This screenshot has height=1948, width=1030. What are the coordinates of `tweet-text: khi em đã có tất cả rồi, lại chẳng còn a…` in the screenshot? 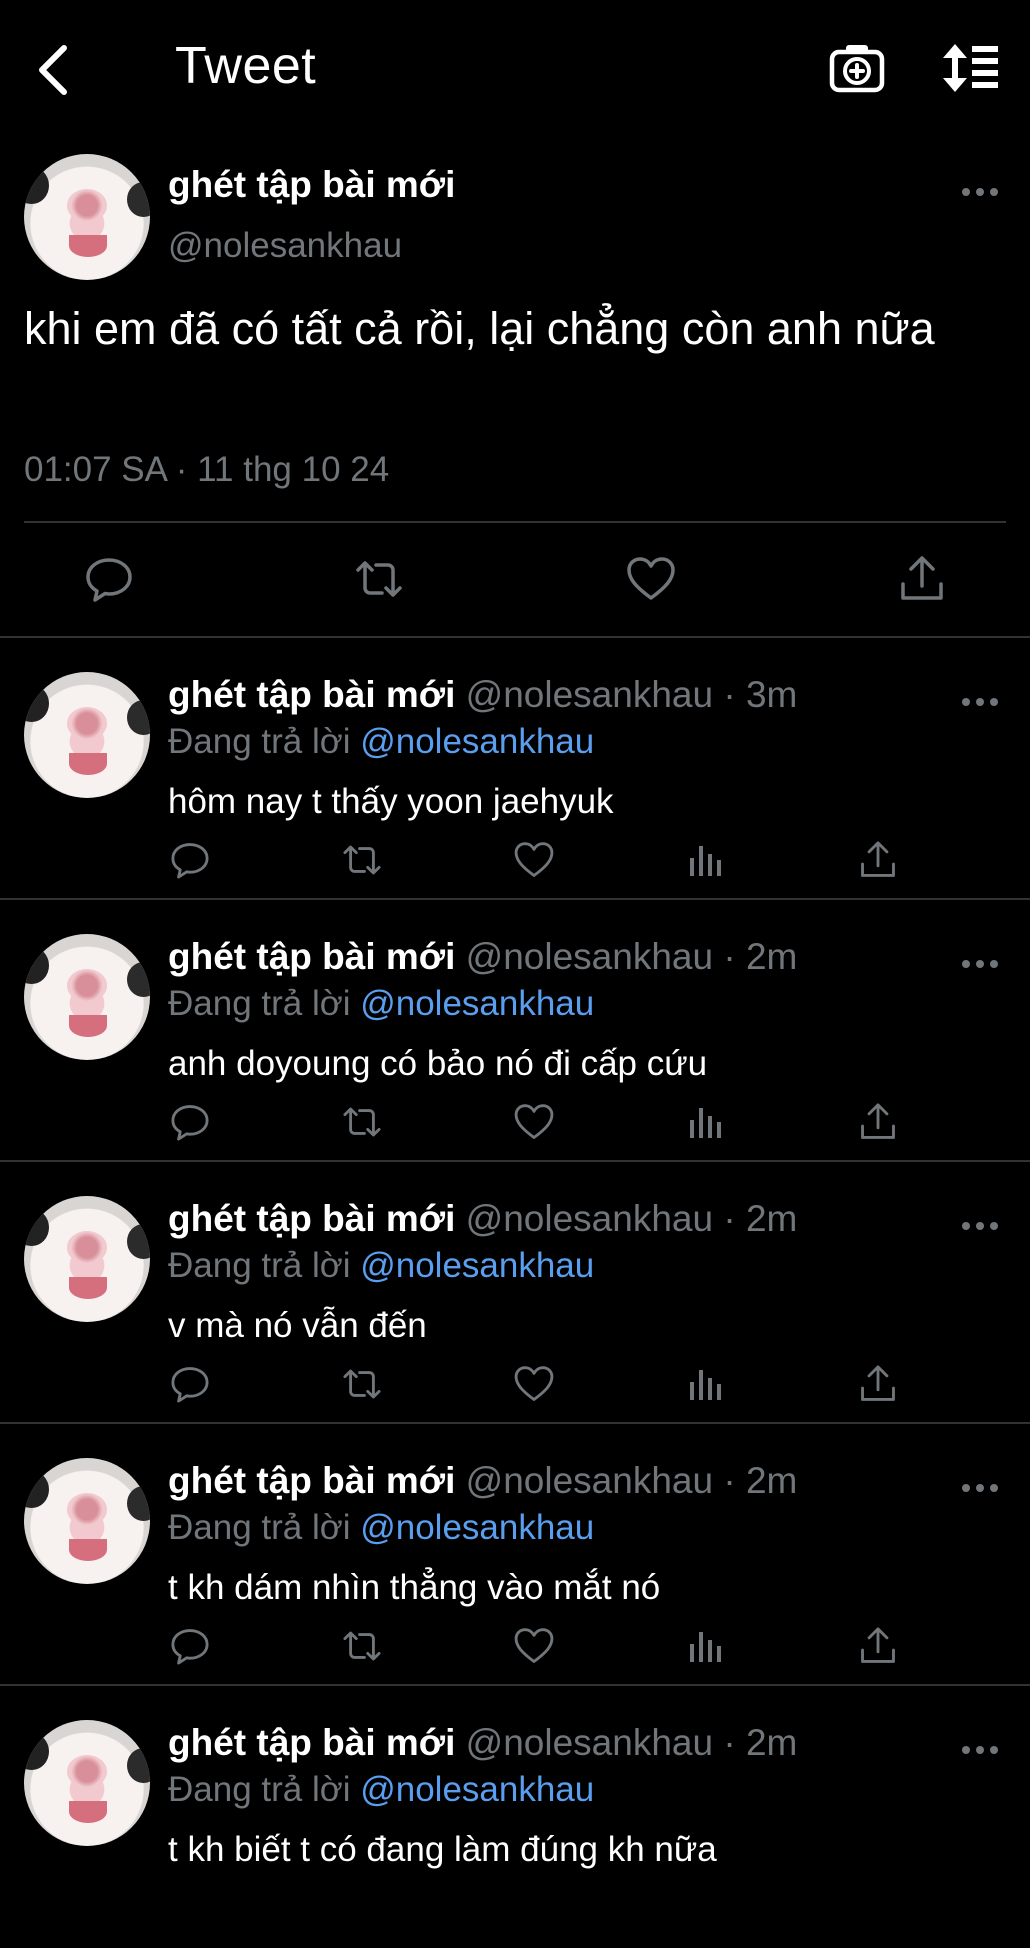 It's located at (479, 328).